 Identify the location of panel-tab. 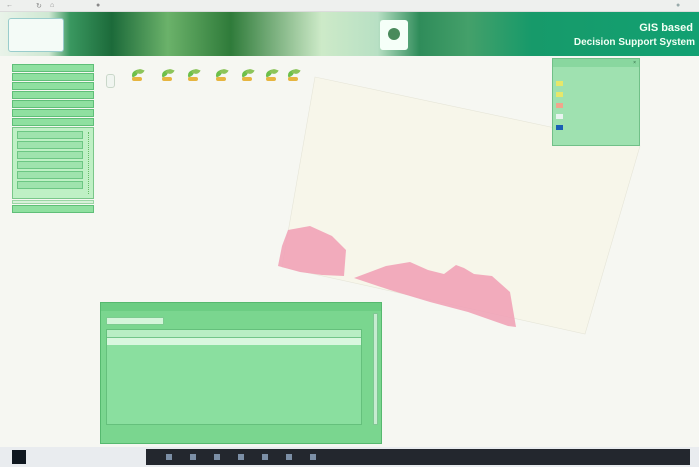
(135, 321).